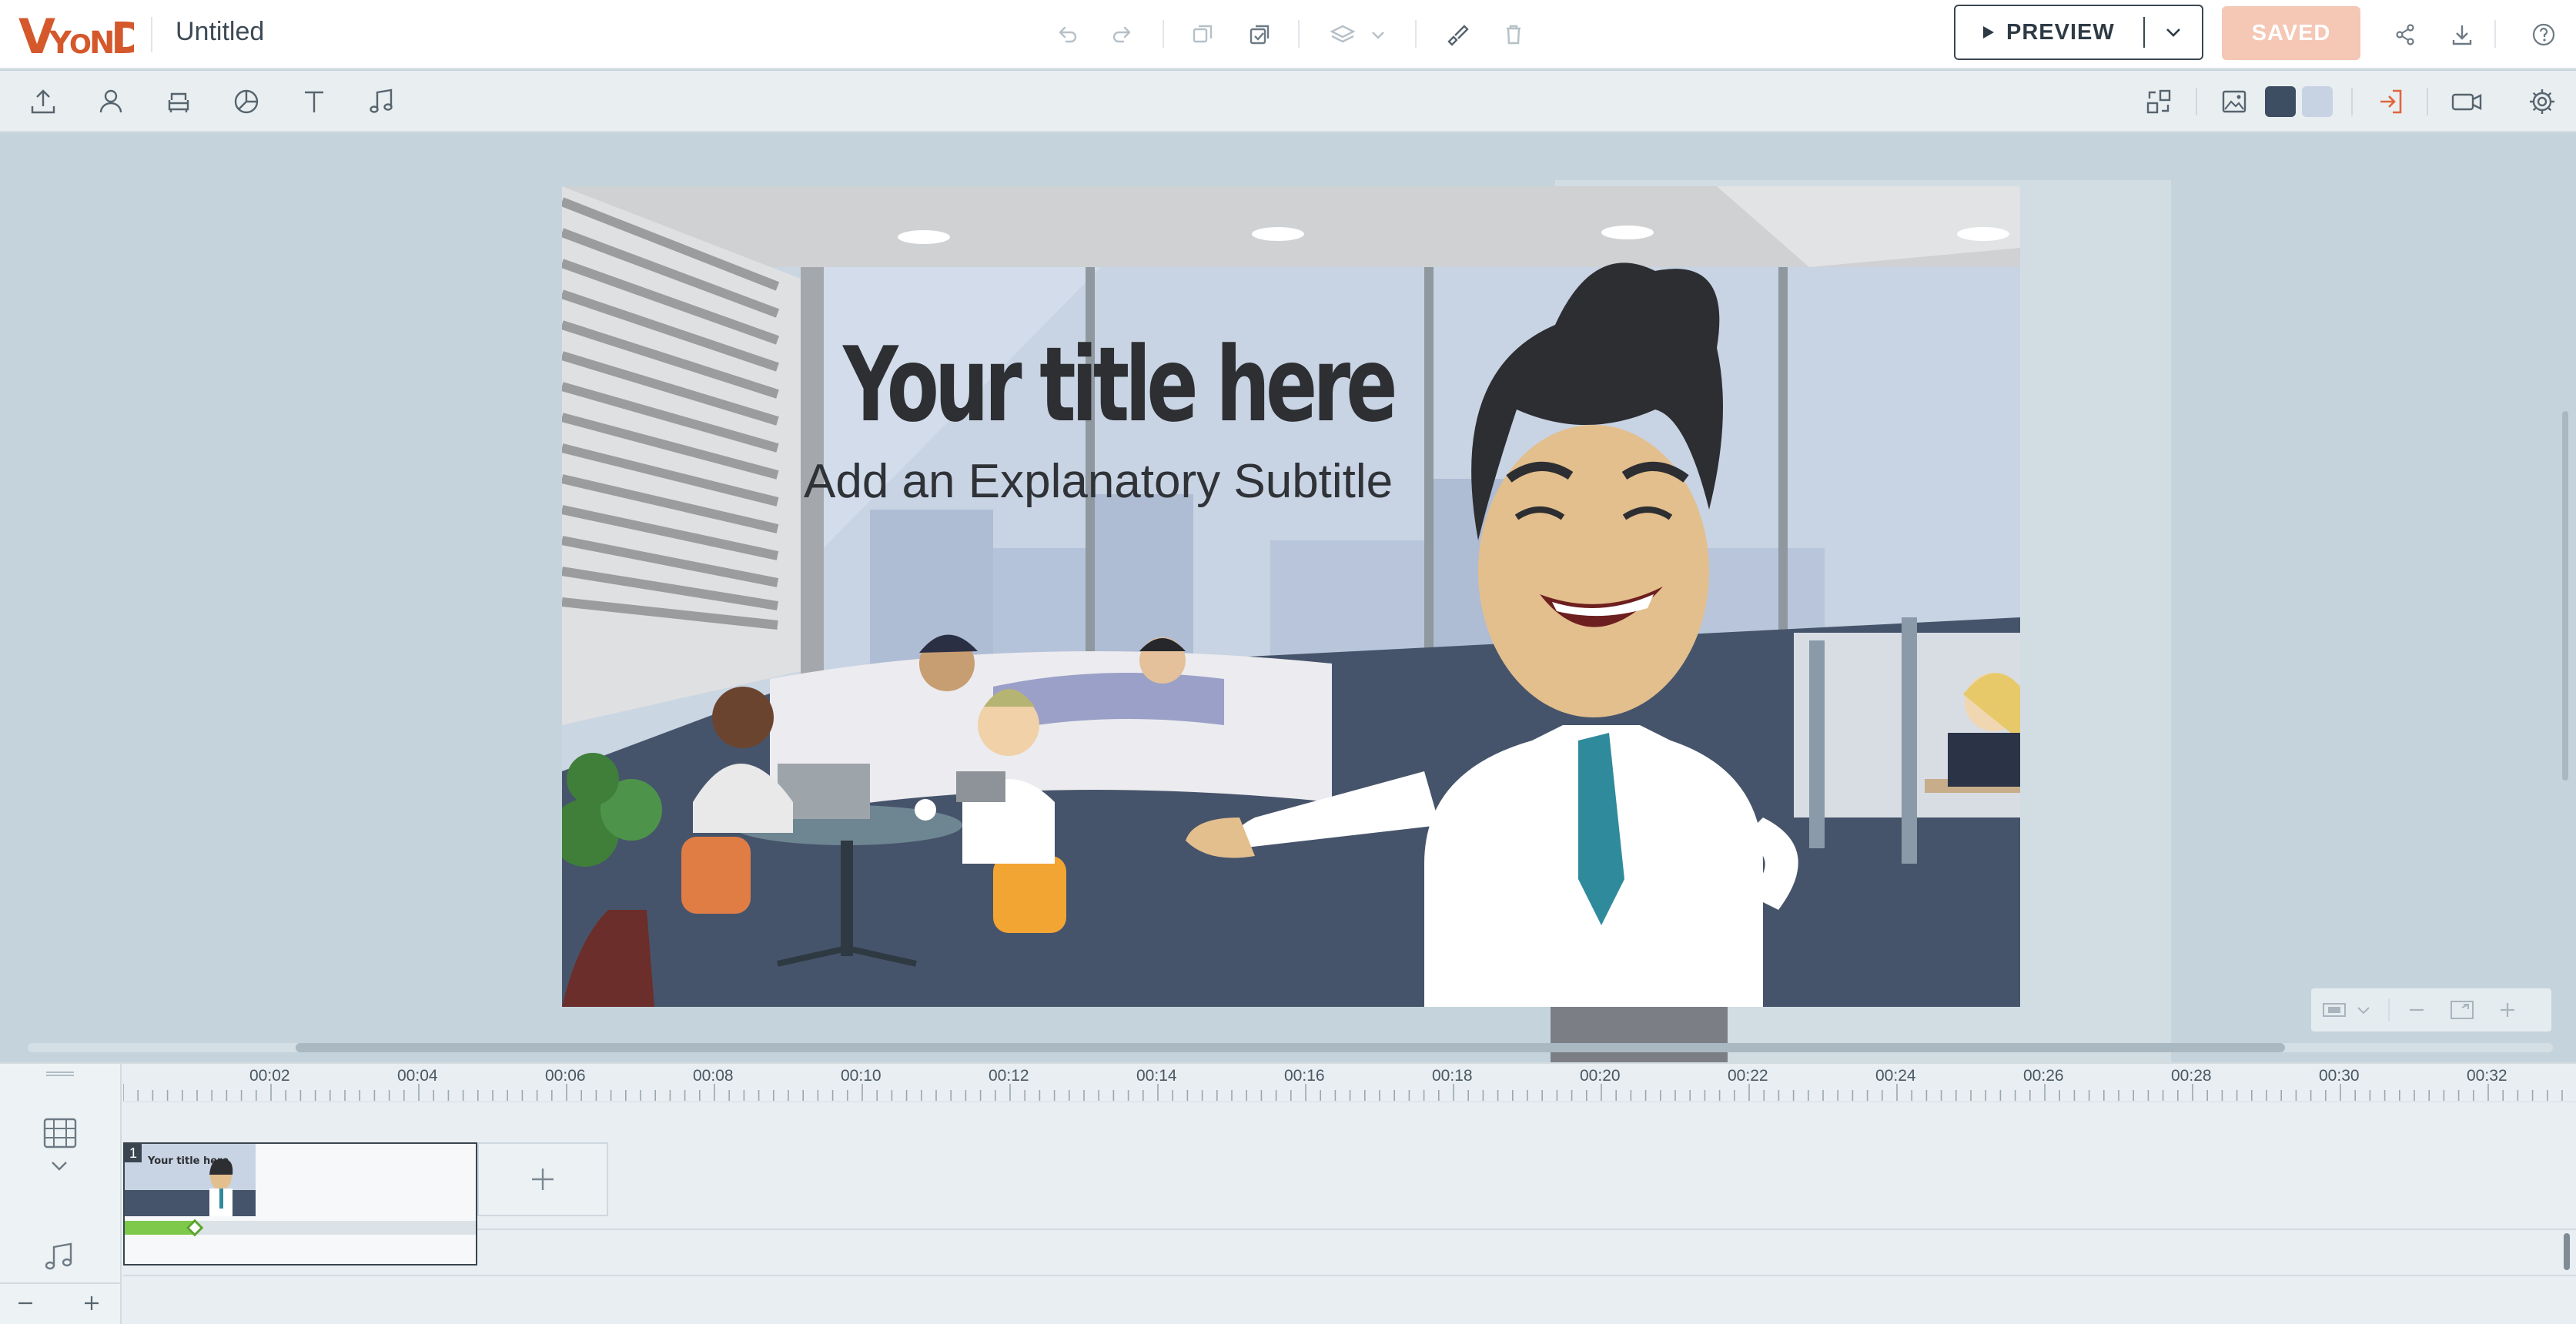  What do you see at coordinates (1305, 1076) in the screenshot?
I see `ruler-tick-label: 00:16` at bounding box center [1305, 1076].